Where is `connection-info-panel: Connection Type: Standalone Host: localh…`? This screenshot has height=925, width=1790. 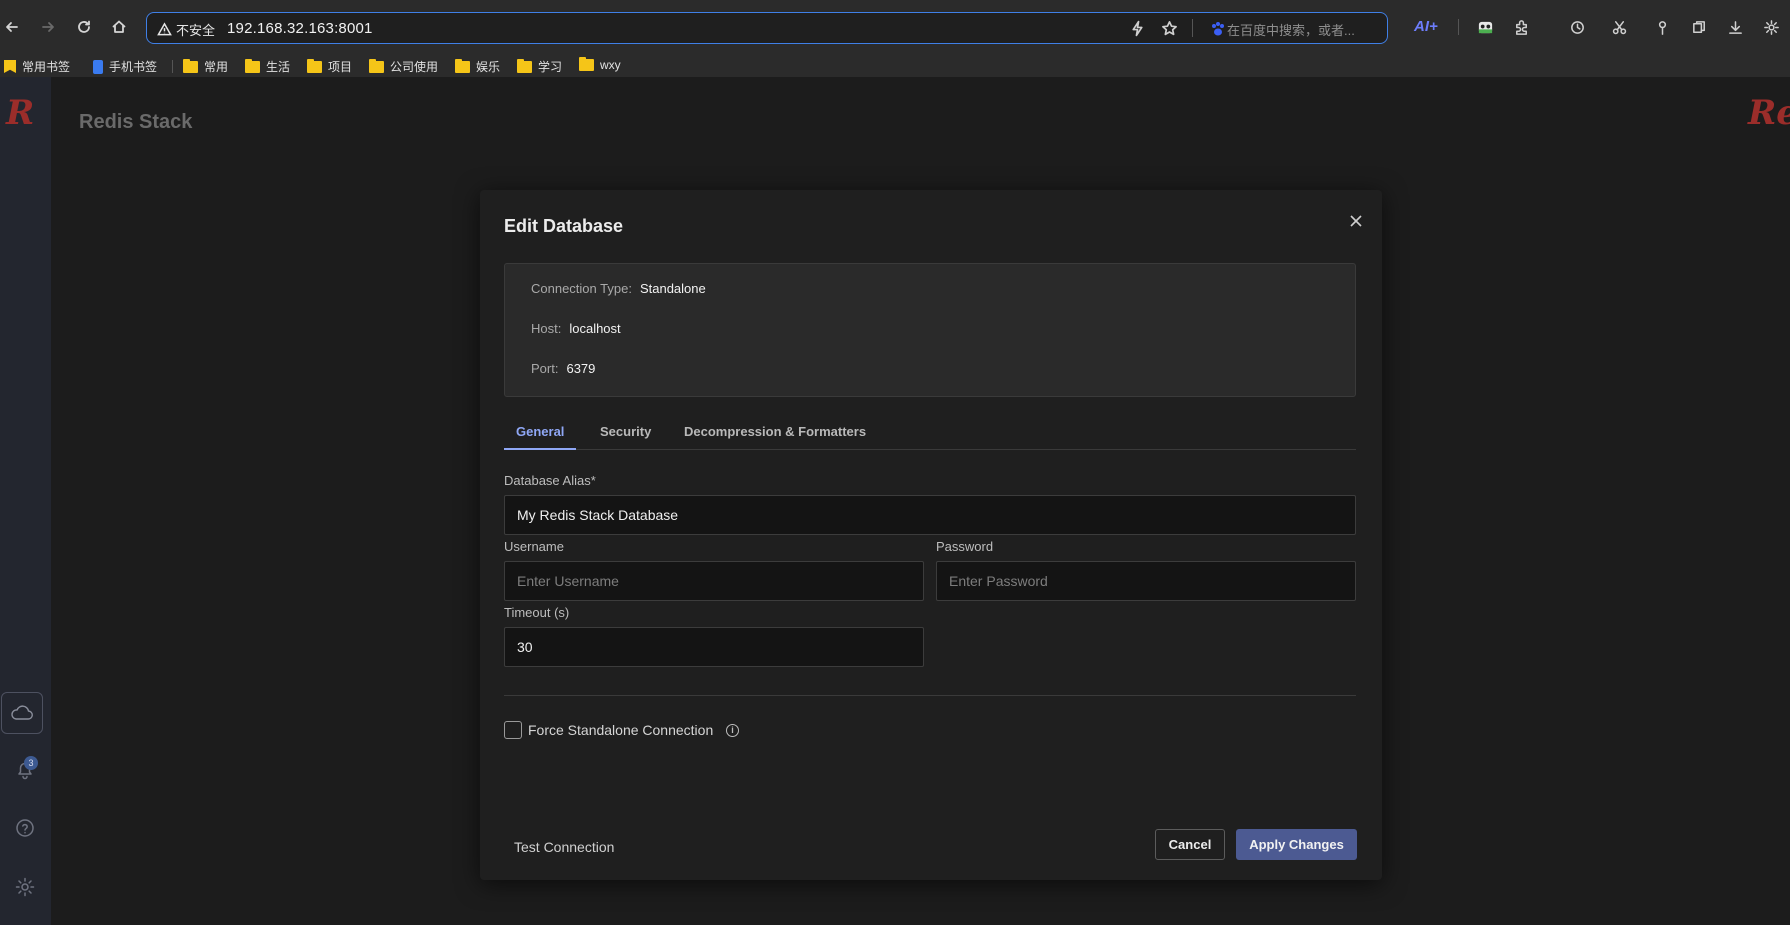 connection-info-panel: Connection Type: Standalone Host: localh… is located at coordinates (930, 330).